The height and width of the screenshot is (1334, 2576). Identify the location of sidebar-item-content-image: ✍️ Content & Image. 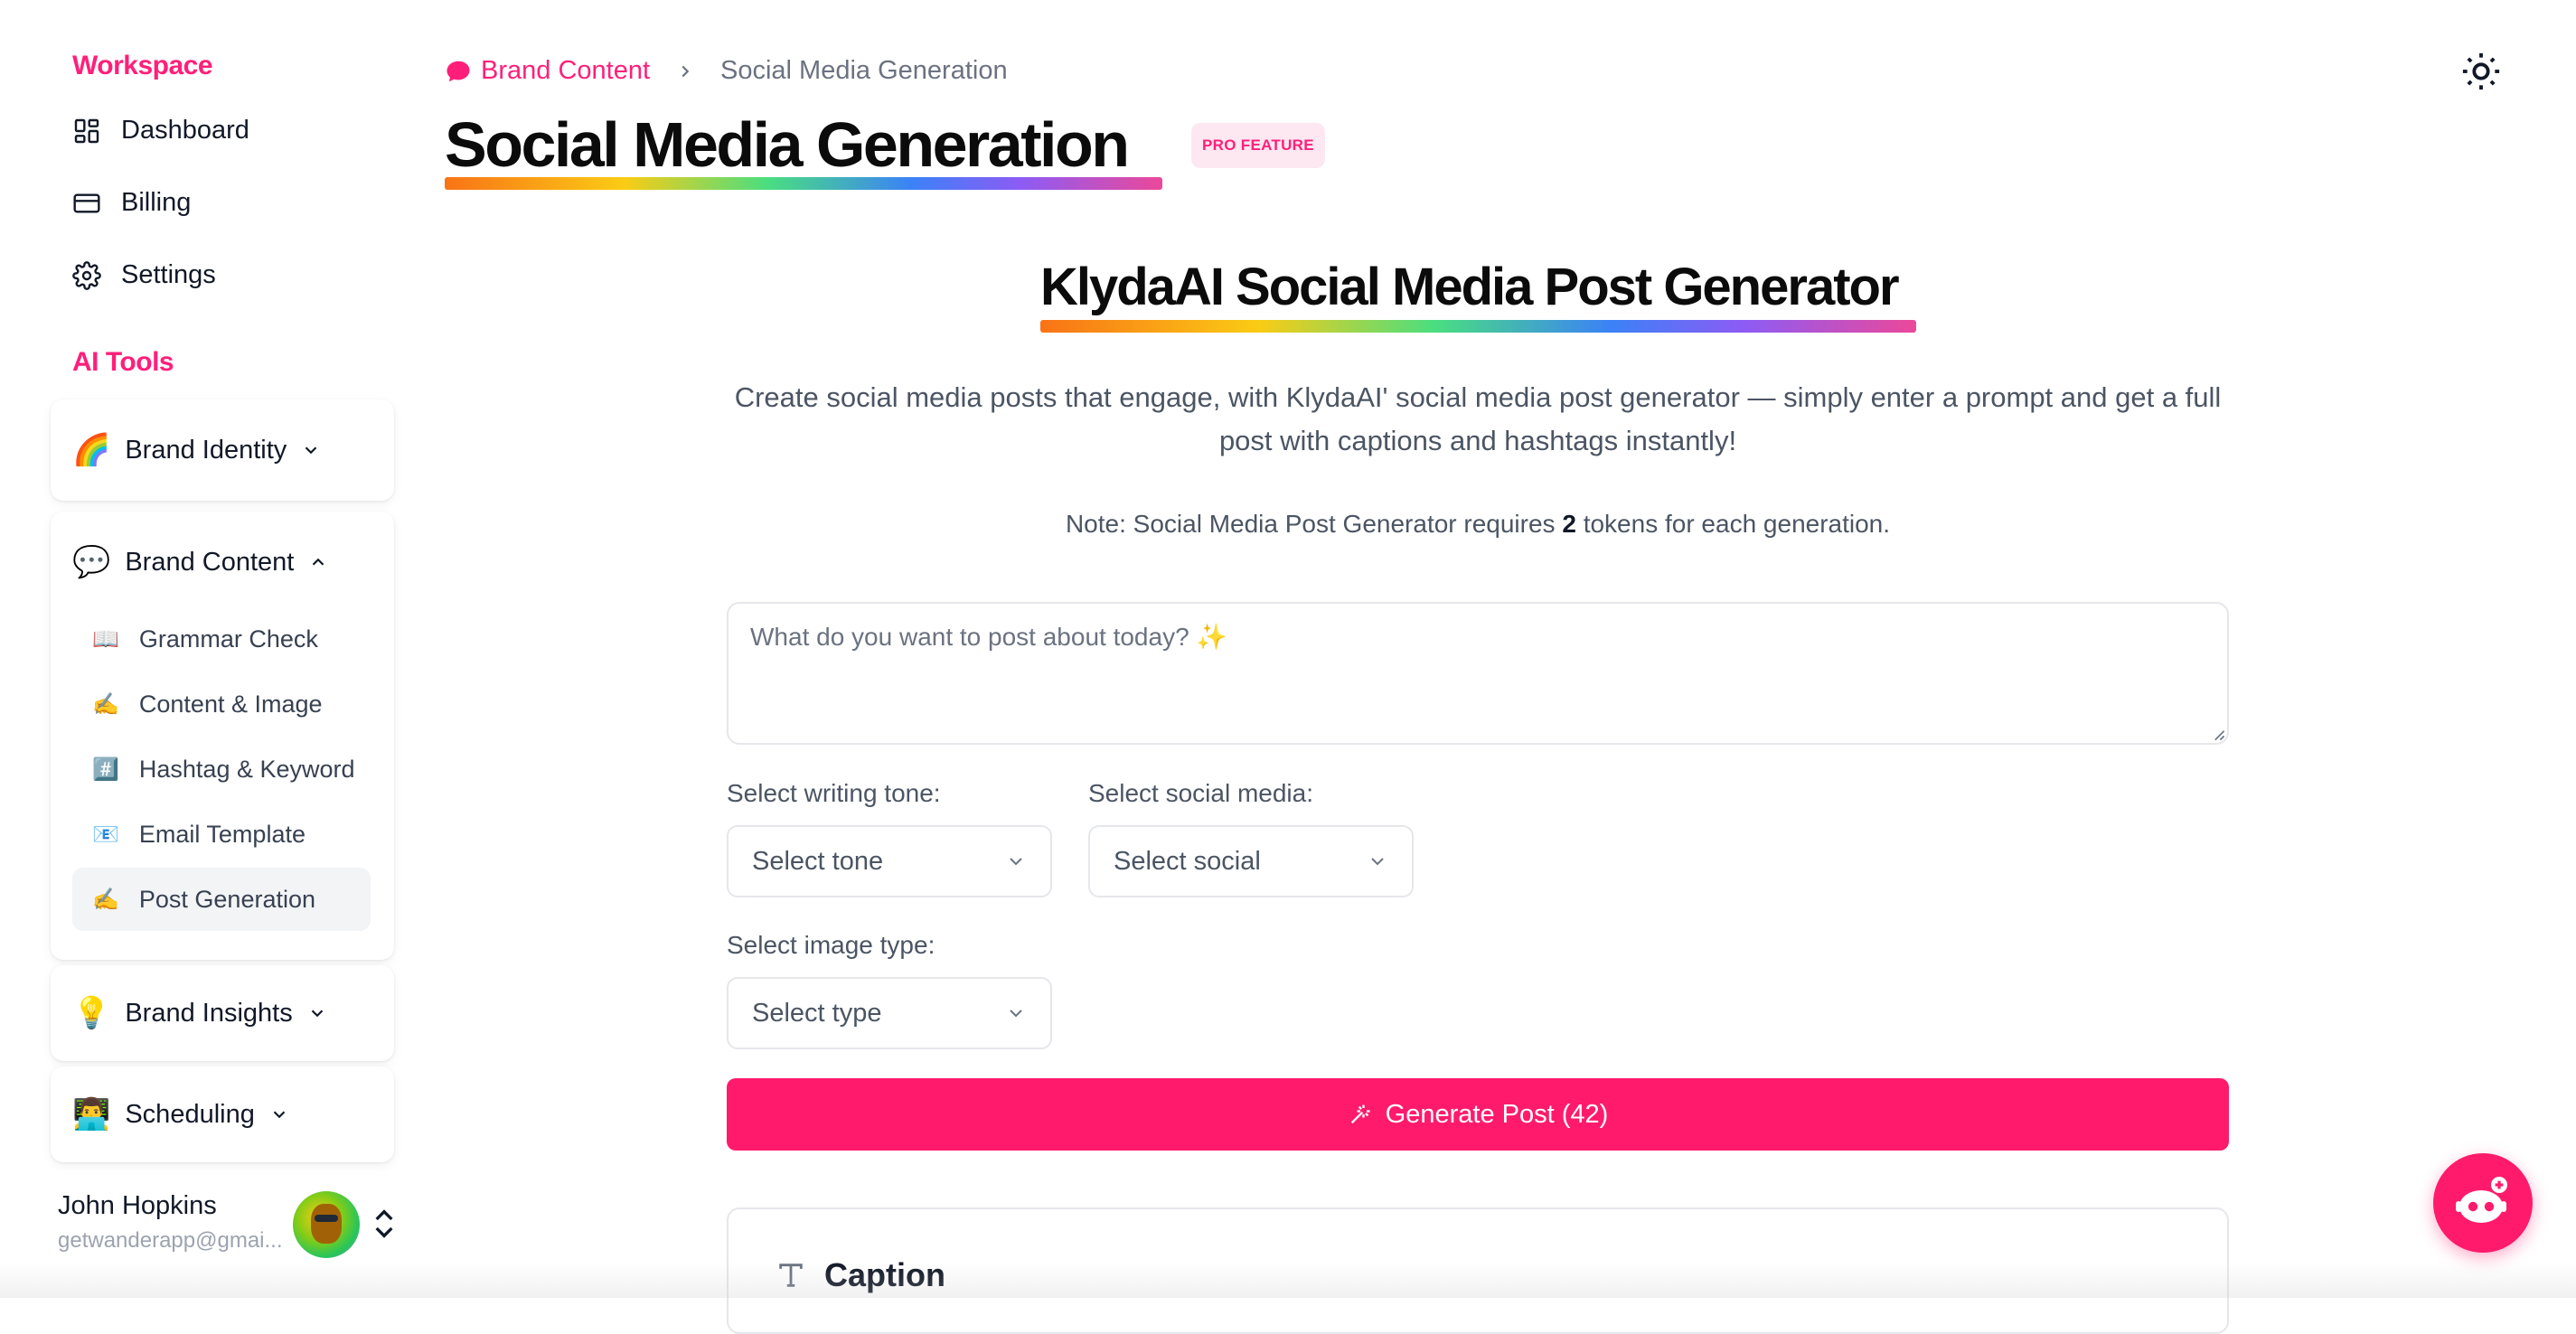
(222, 704).